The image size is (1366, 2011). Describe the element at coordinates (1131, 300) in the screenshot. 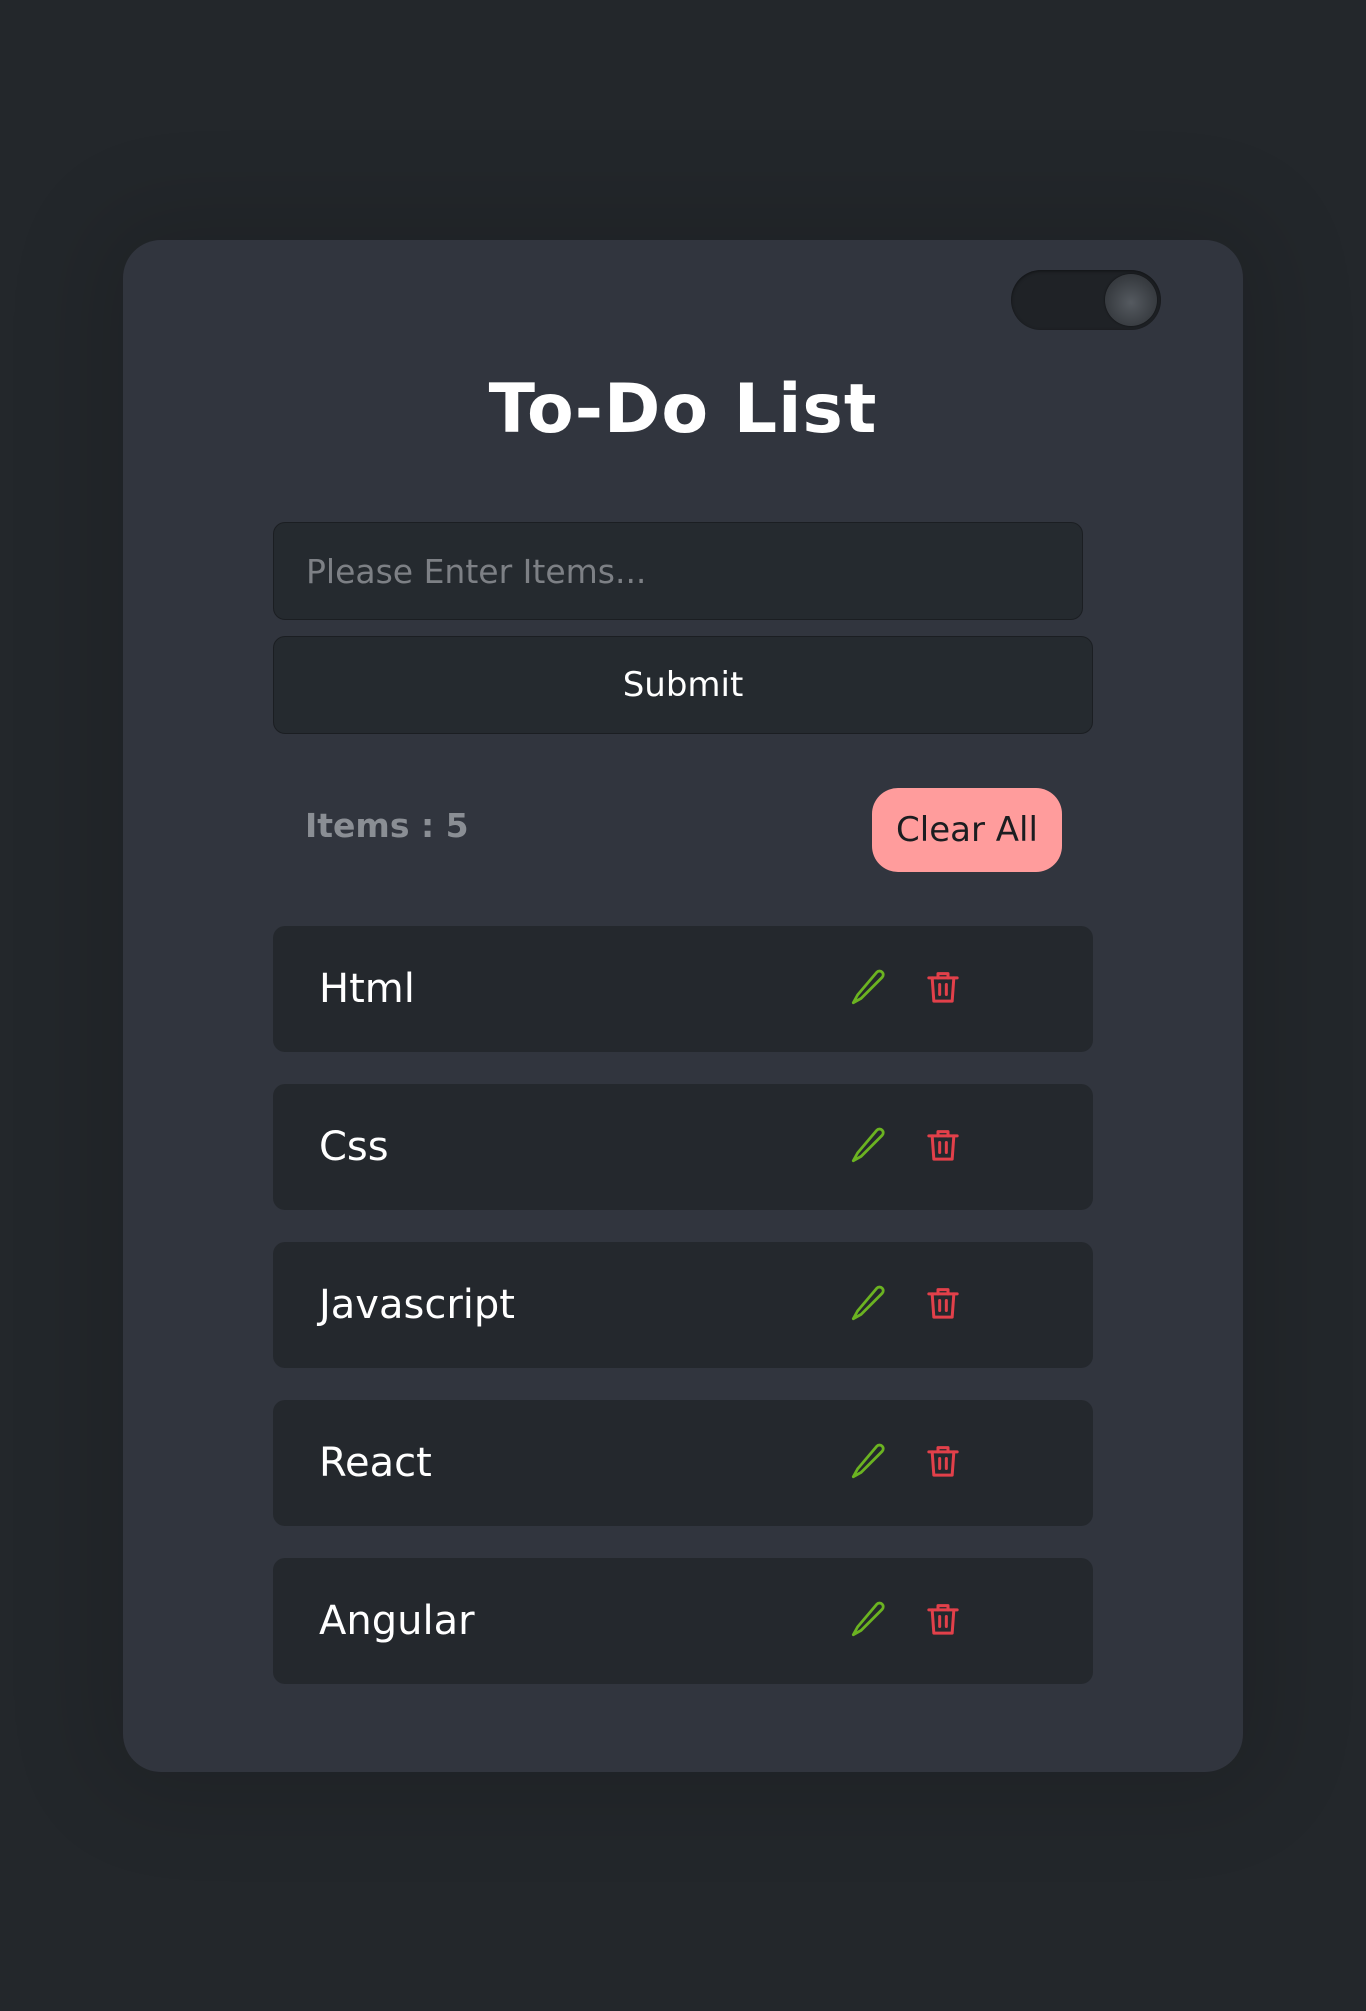

I see `toggle-knob` at that location.